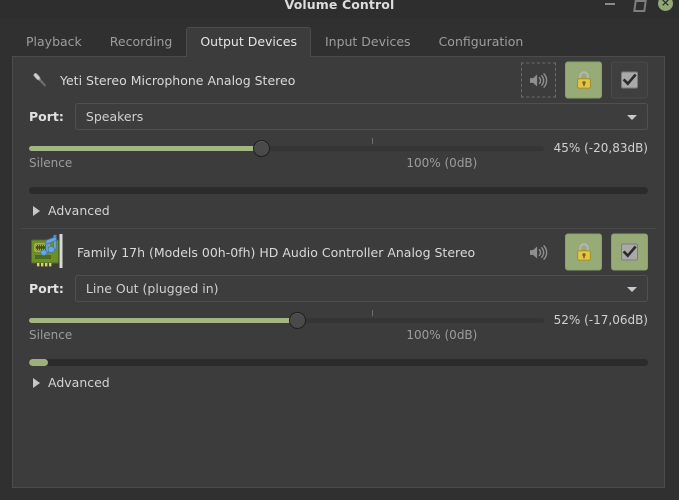  I want to click on soundcard-icon, so click(51, 252).